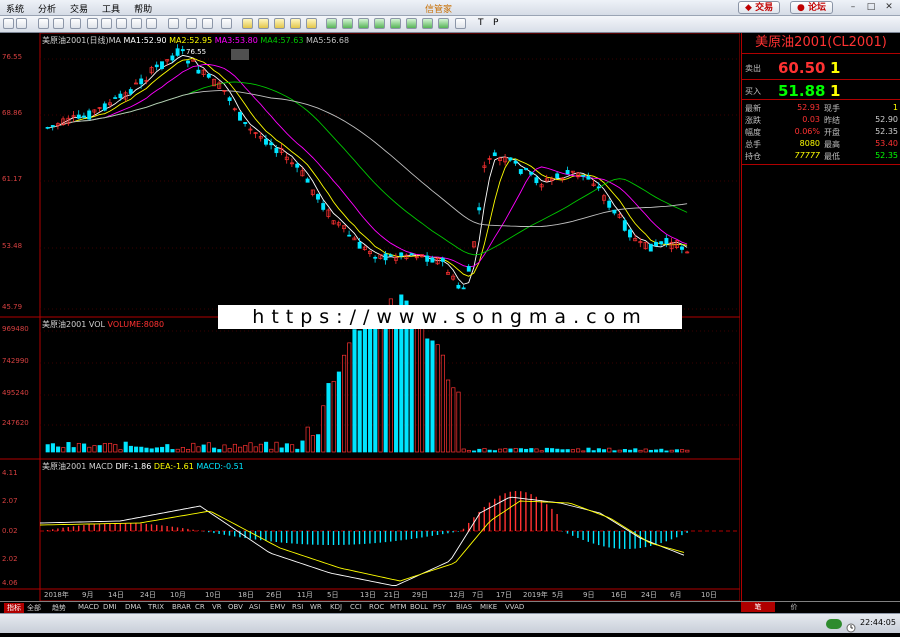  Describe the element at coordinates (356, 607) in the screenshot. I see `indicator-tab-16: CCI` at that location.